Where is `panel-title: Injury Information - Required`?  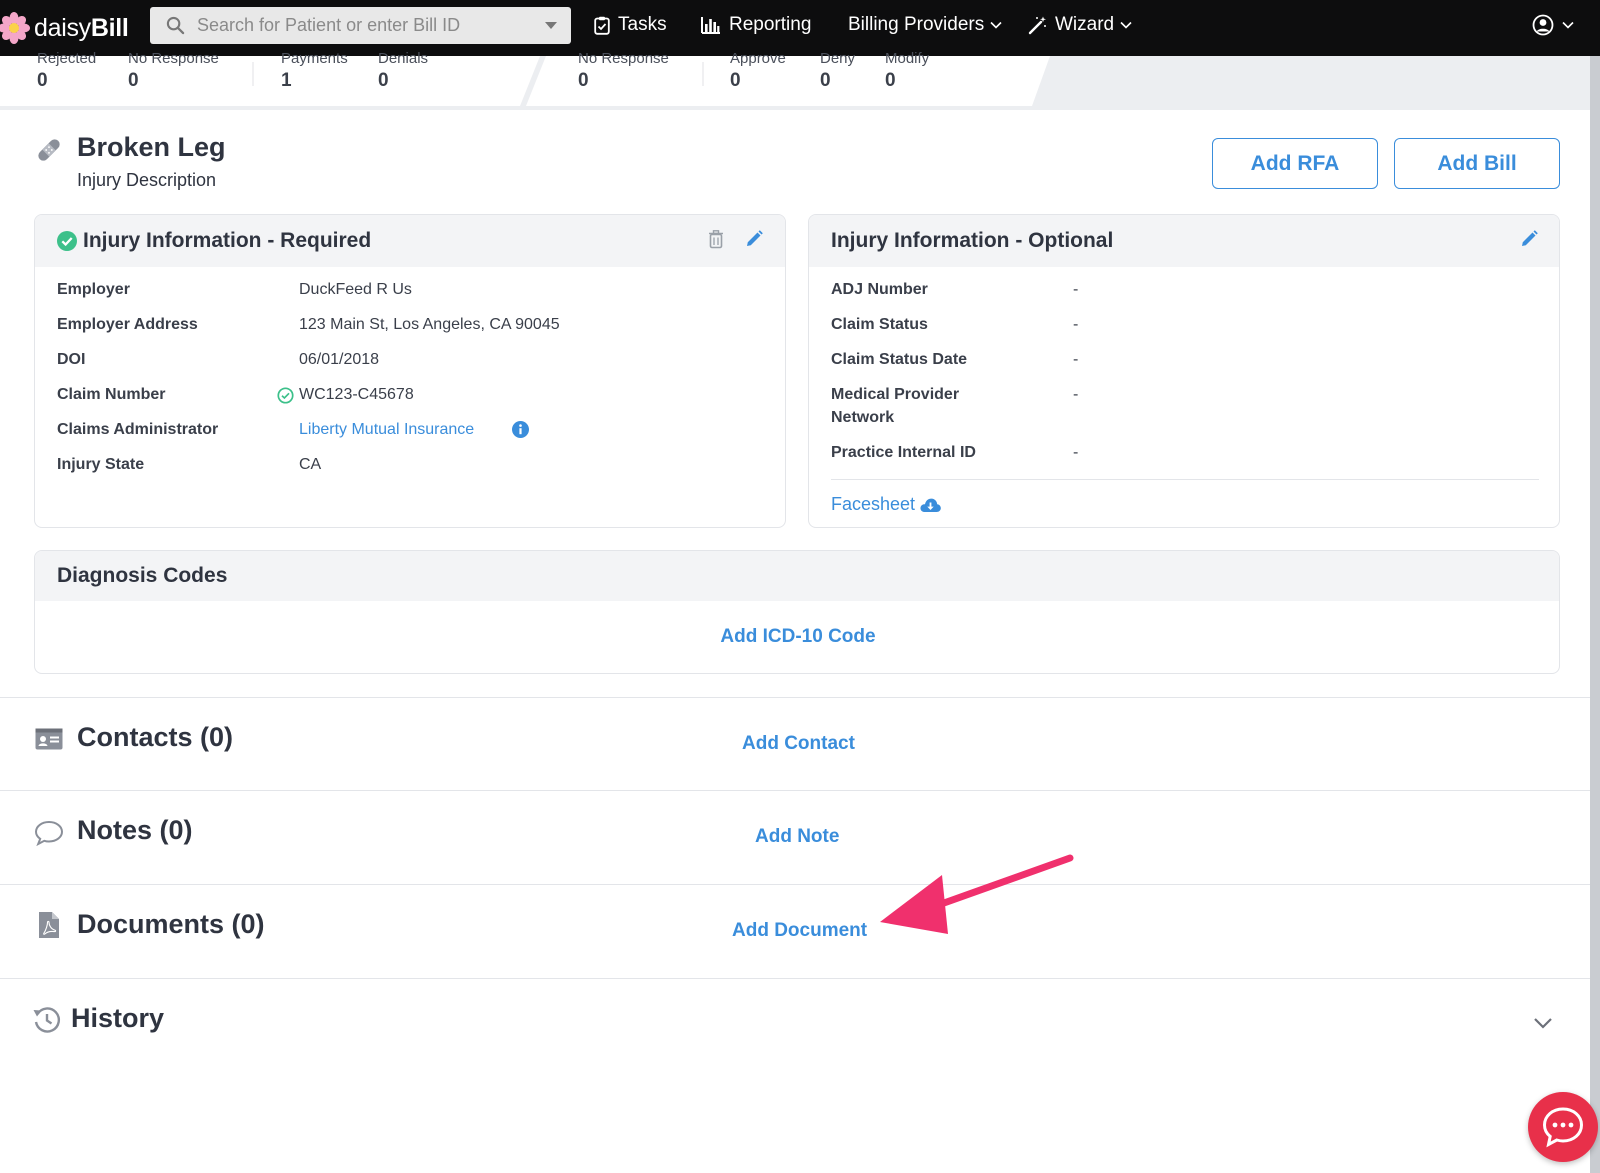
panel-title: Injury Information - Required is located at coordinates (227, 240).